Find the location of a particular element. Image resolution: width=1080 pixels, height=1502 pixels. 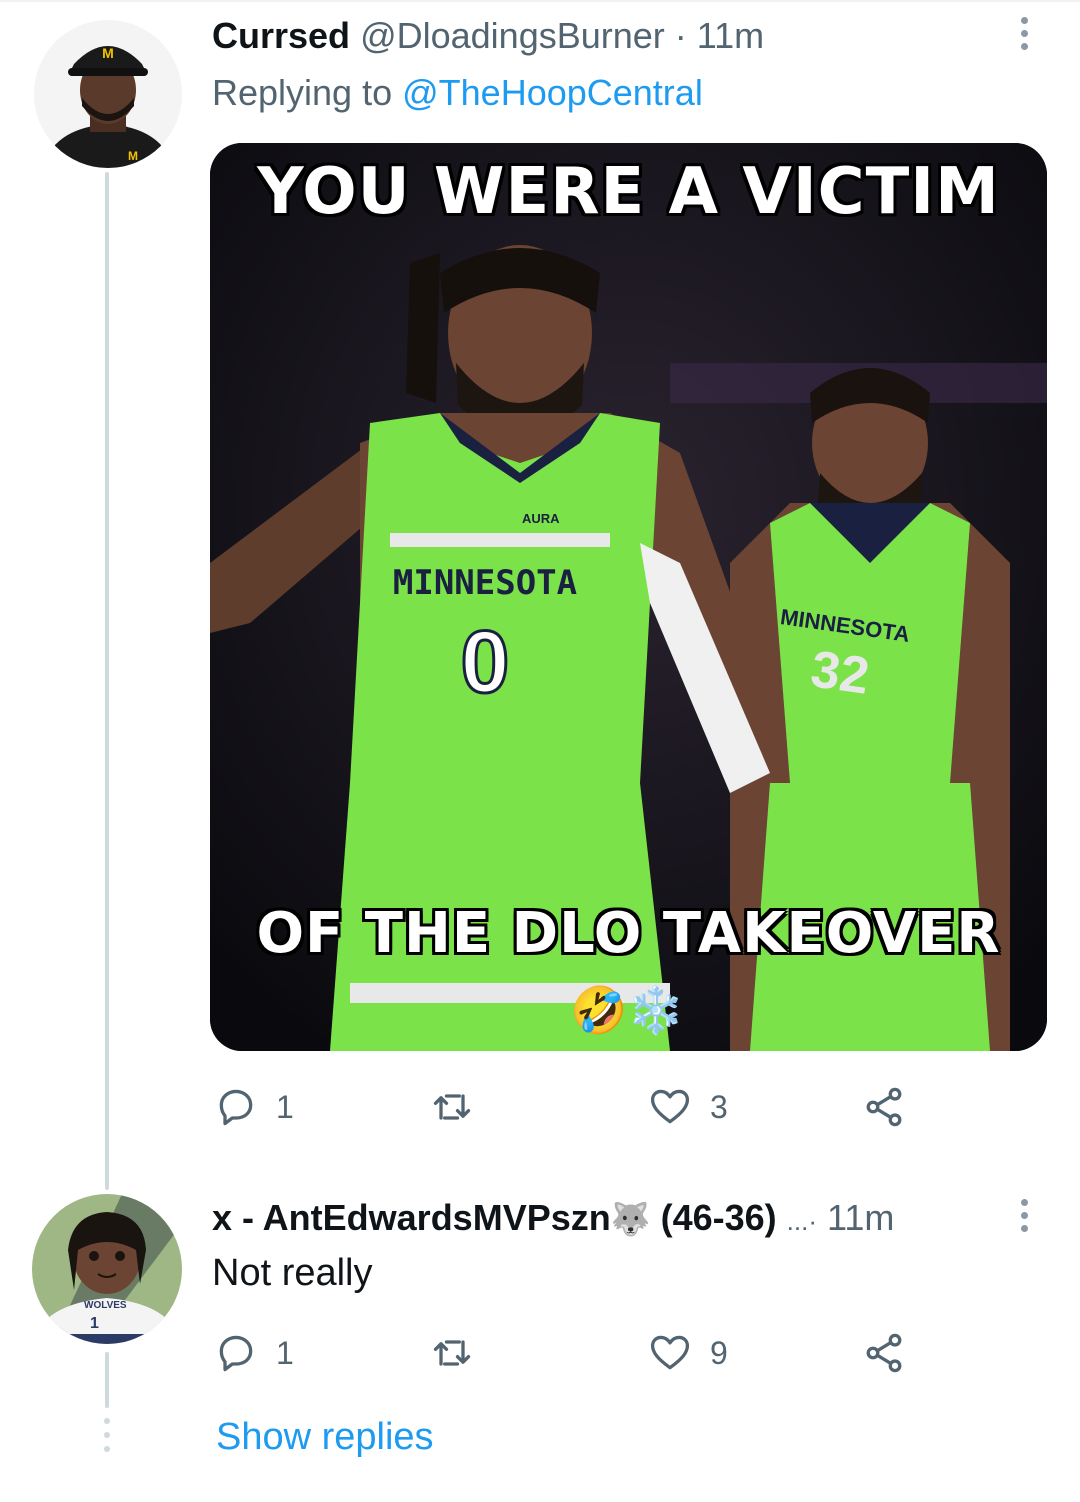

jersey-left-team: MINNESOTA is located at coordinates (485, 583).